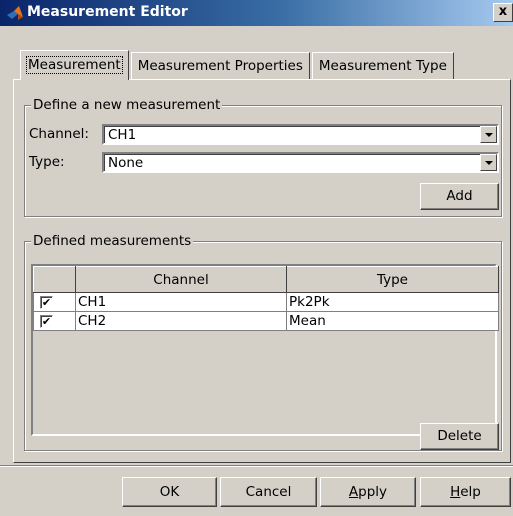  What do you see at coordinates (59, 134) in the screenshot?
I see `channel-label: Channel:` at bounding box center [59, 134].